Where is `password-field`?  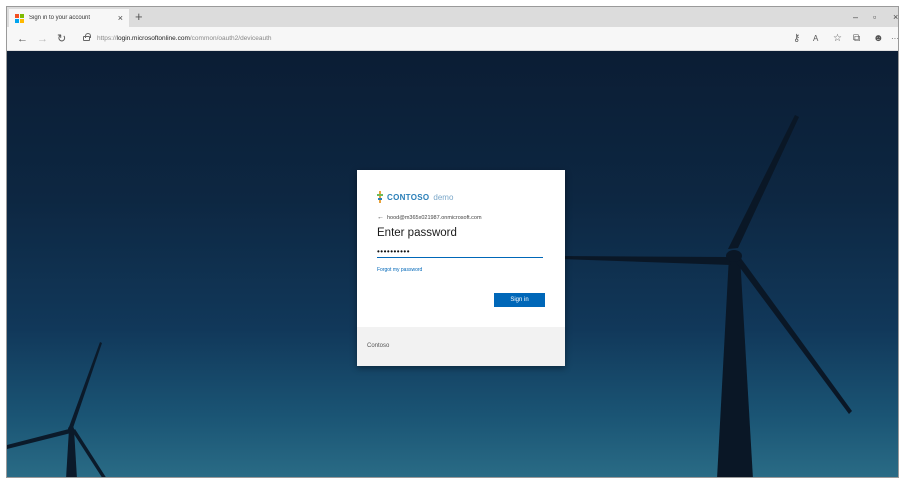
password-field is located at coordinates (460, 251).